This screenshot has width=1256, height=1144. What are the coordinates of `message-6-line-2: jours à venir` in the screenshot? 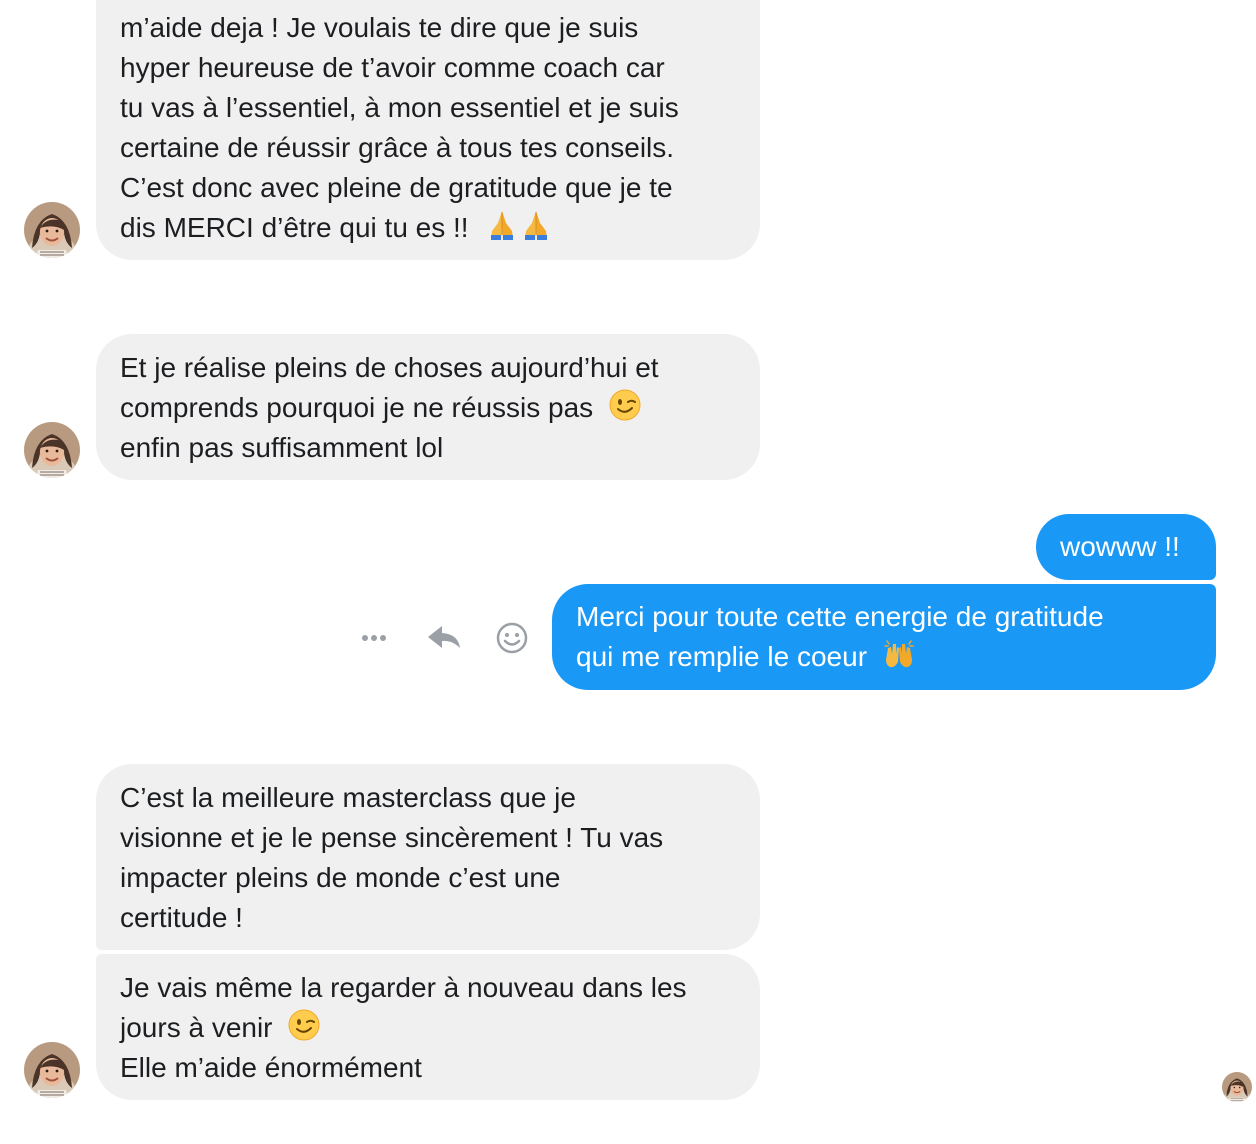 It's located at (196, 1027).